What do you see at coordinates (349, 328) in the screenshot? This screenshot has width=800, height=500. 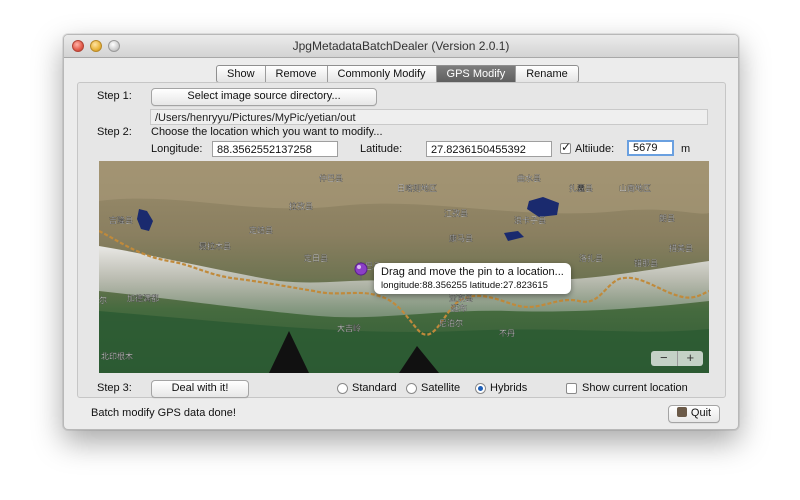 I see `map-place-label: 大吉岭` at bounding box center [349, 328].